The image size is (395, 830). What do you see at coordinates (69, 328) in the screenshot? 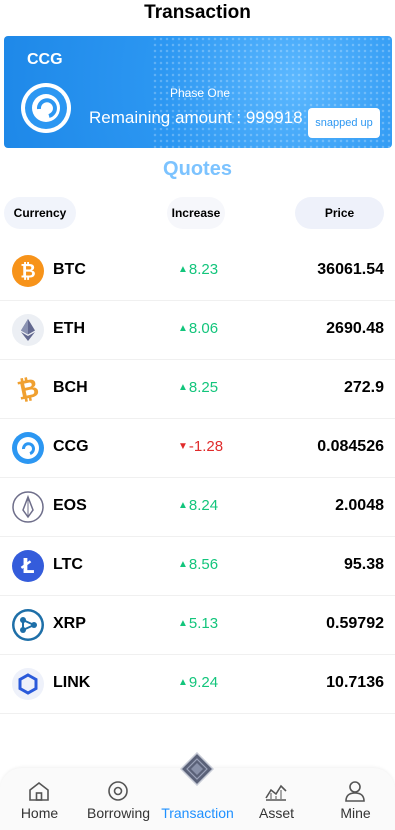
I see `coin-symbol: ETH` at bounding box center [69, 328].